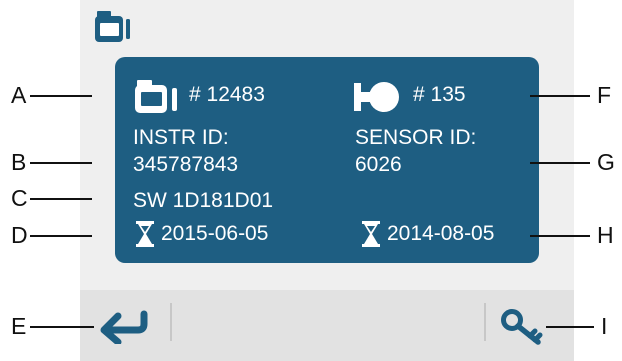 The width and height of the screenshot is (622, 361). I want to click on callout-line-g, so click(560, 163).